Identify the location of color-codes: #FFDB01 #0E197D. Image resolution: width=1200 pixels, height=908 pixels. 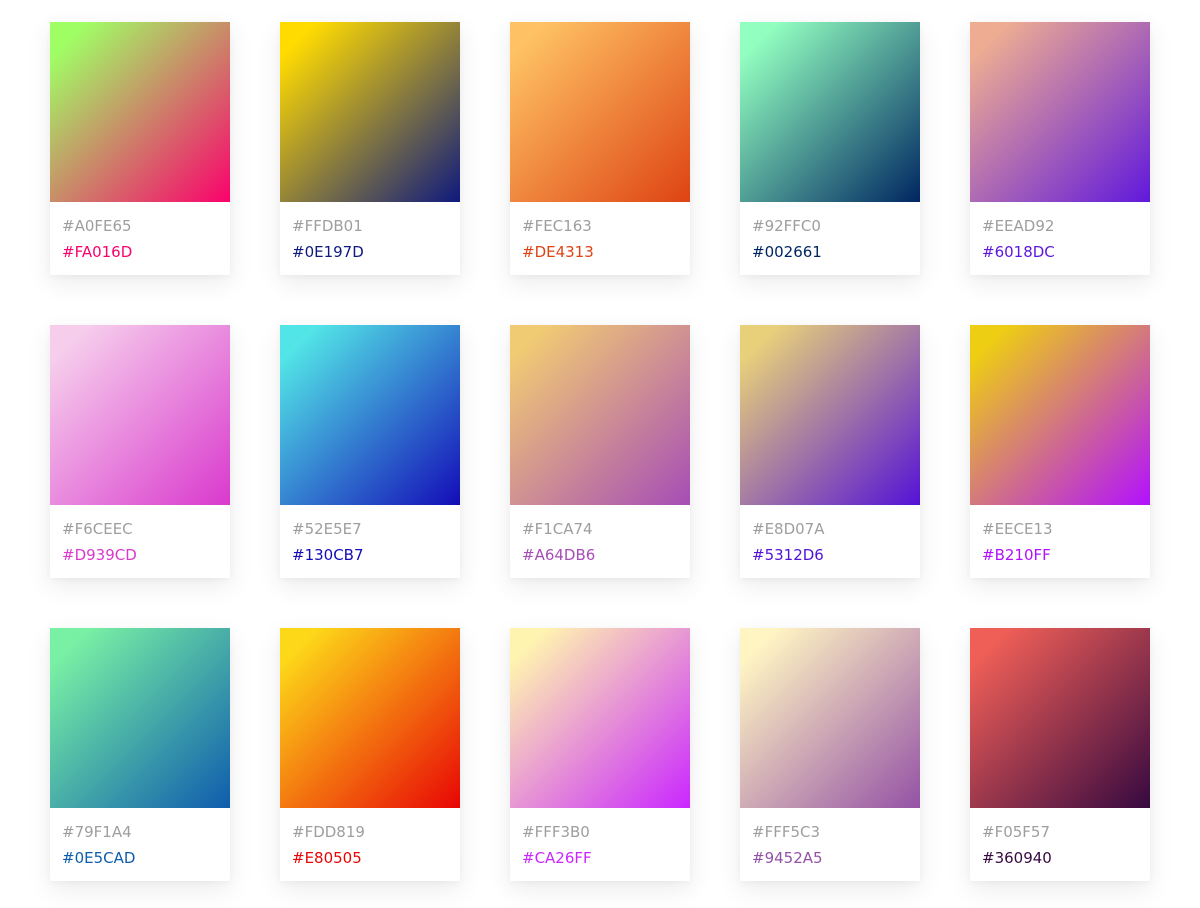
(370, 238).